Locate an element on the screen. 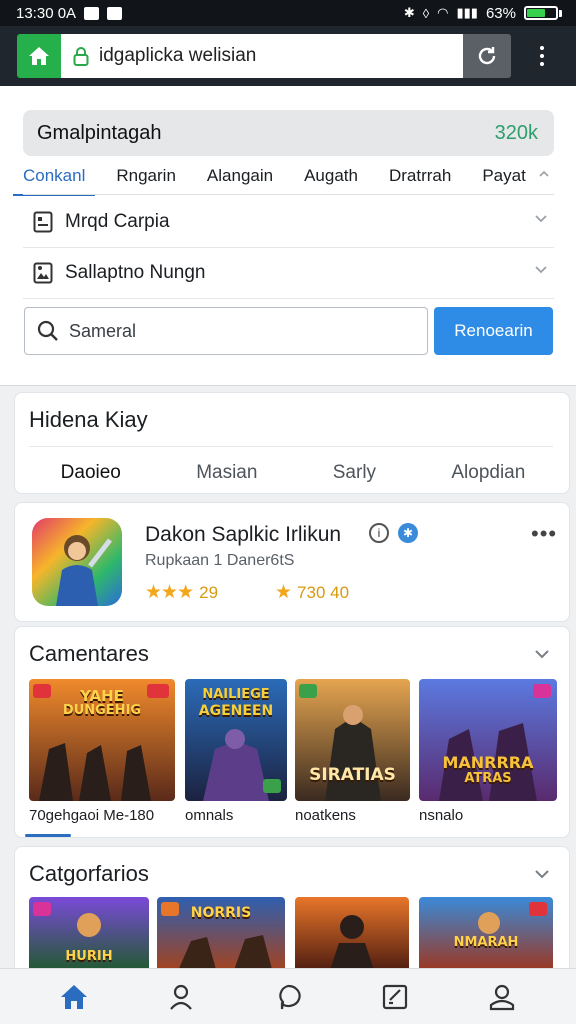 This screenshot has height=1024, width=576. nav-account is located at coordinates (502, 997).